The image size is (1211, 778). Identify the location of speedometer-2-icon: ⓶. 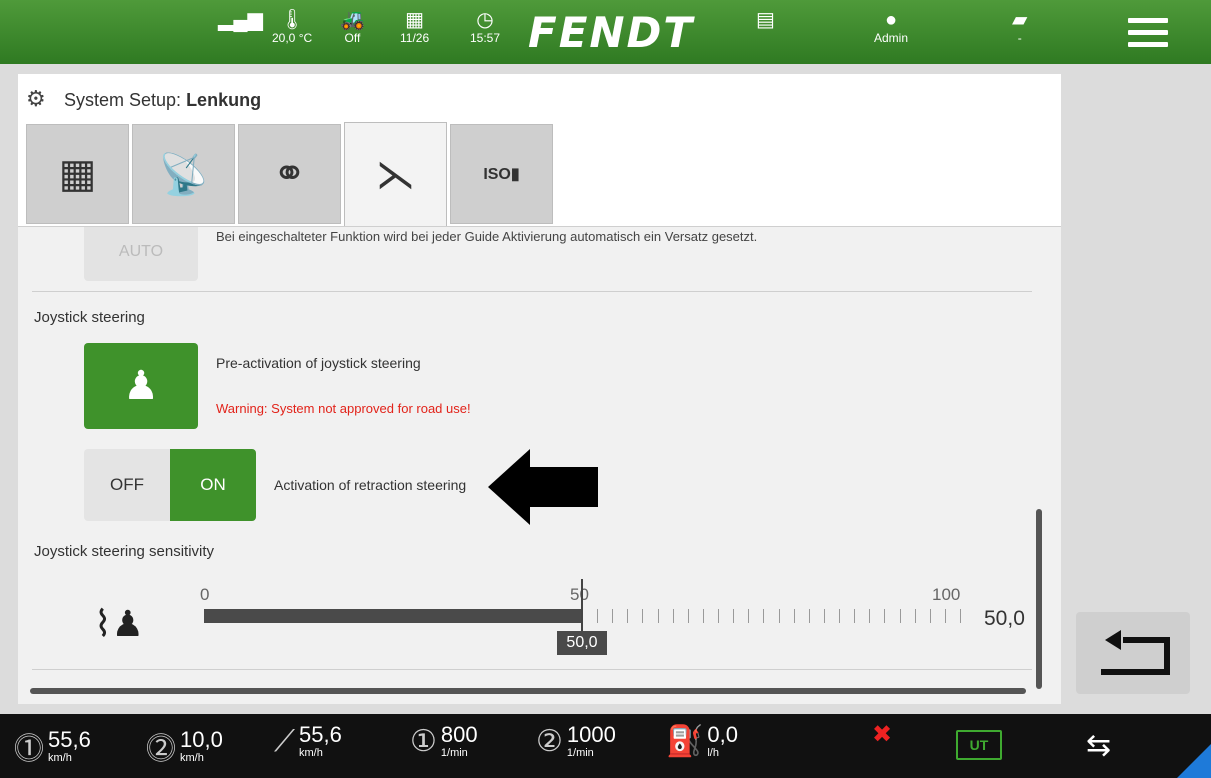
(161, 749).